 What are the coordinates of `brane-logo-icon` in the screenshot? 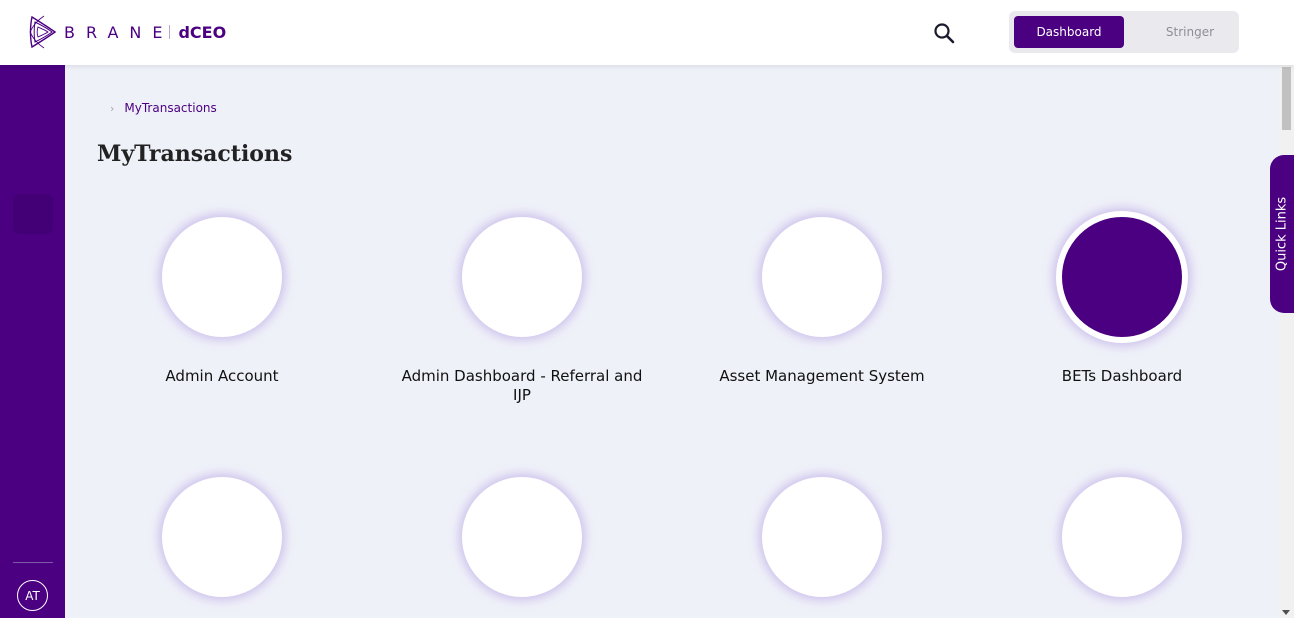 It's located at (43, 32).